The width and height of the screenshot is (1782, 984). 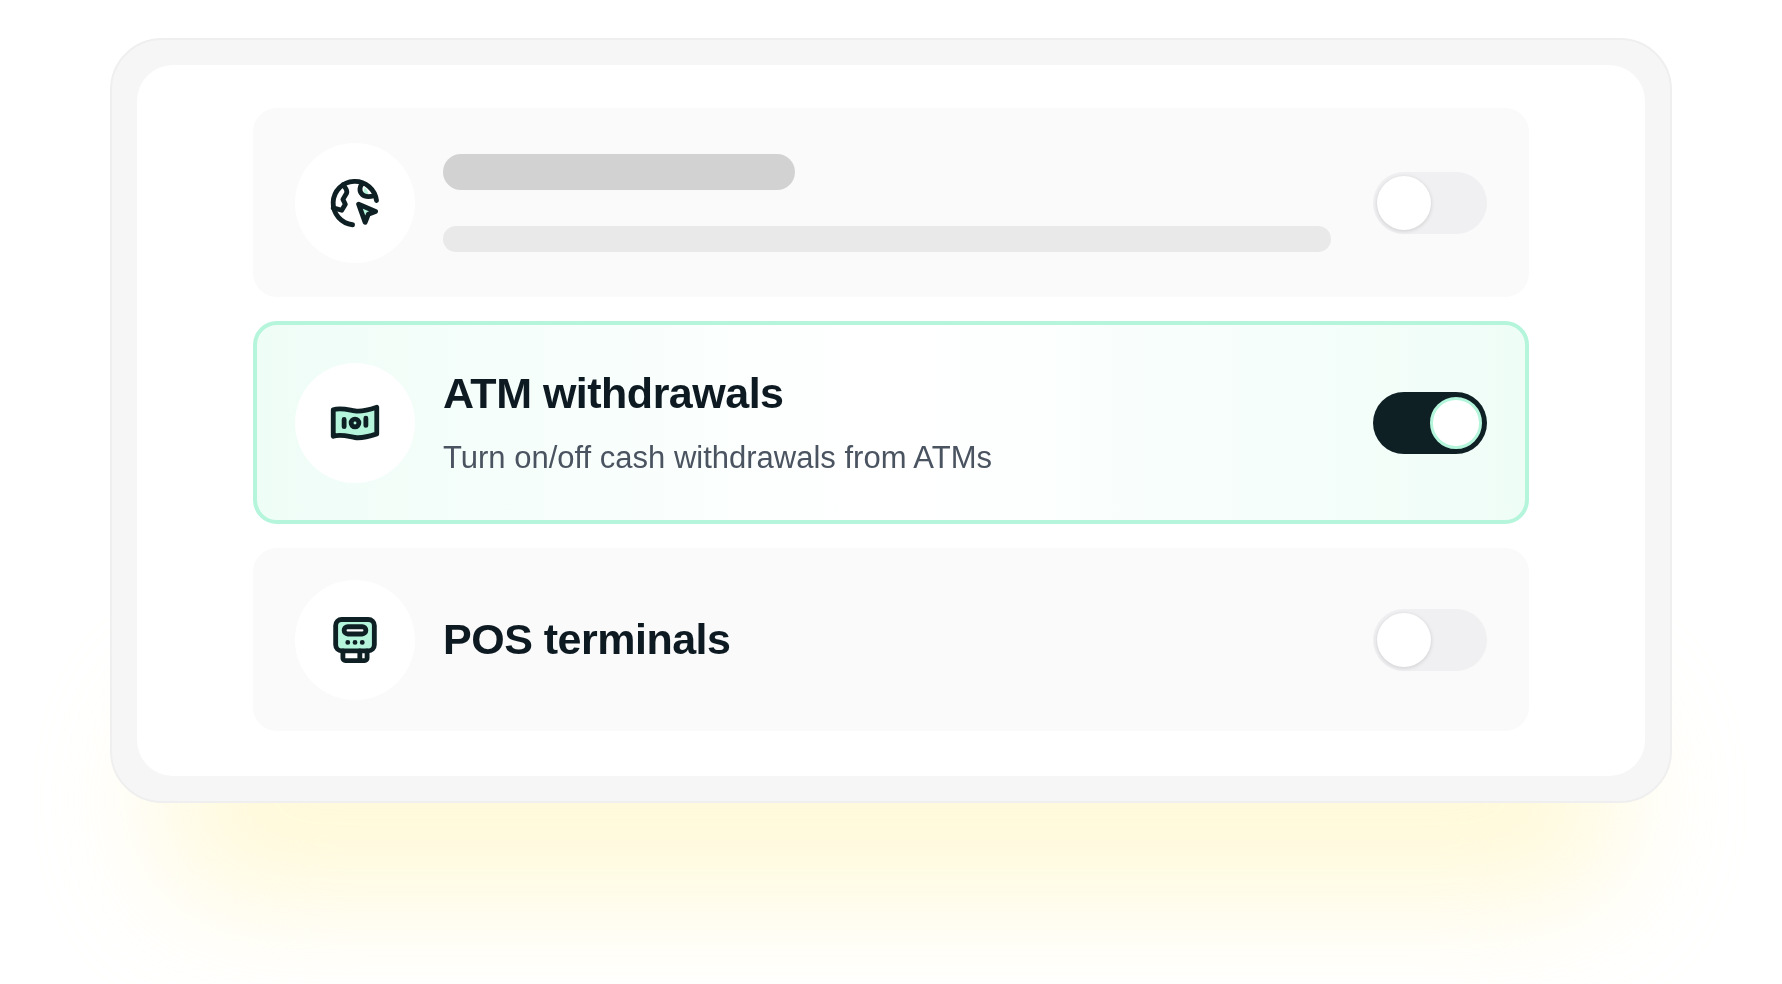 I want to click on setting-description: Turn on/off cash withdrawals from ATMs, so click(x=718, y=458).